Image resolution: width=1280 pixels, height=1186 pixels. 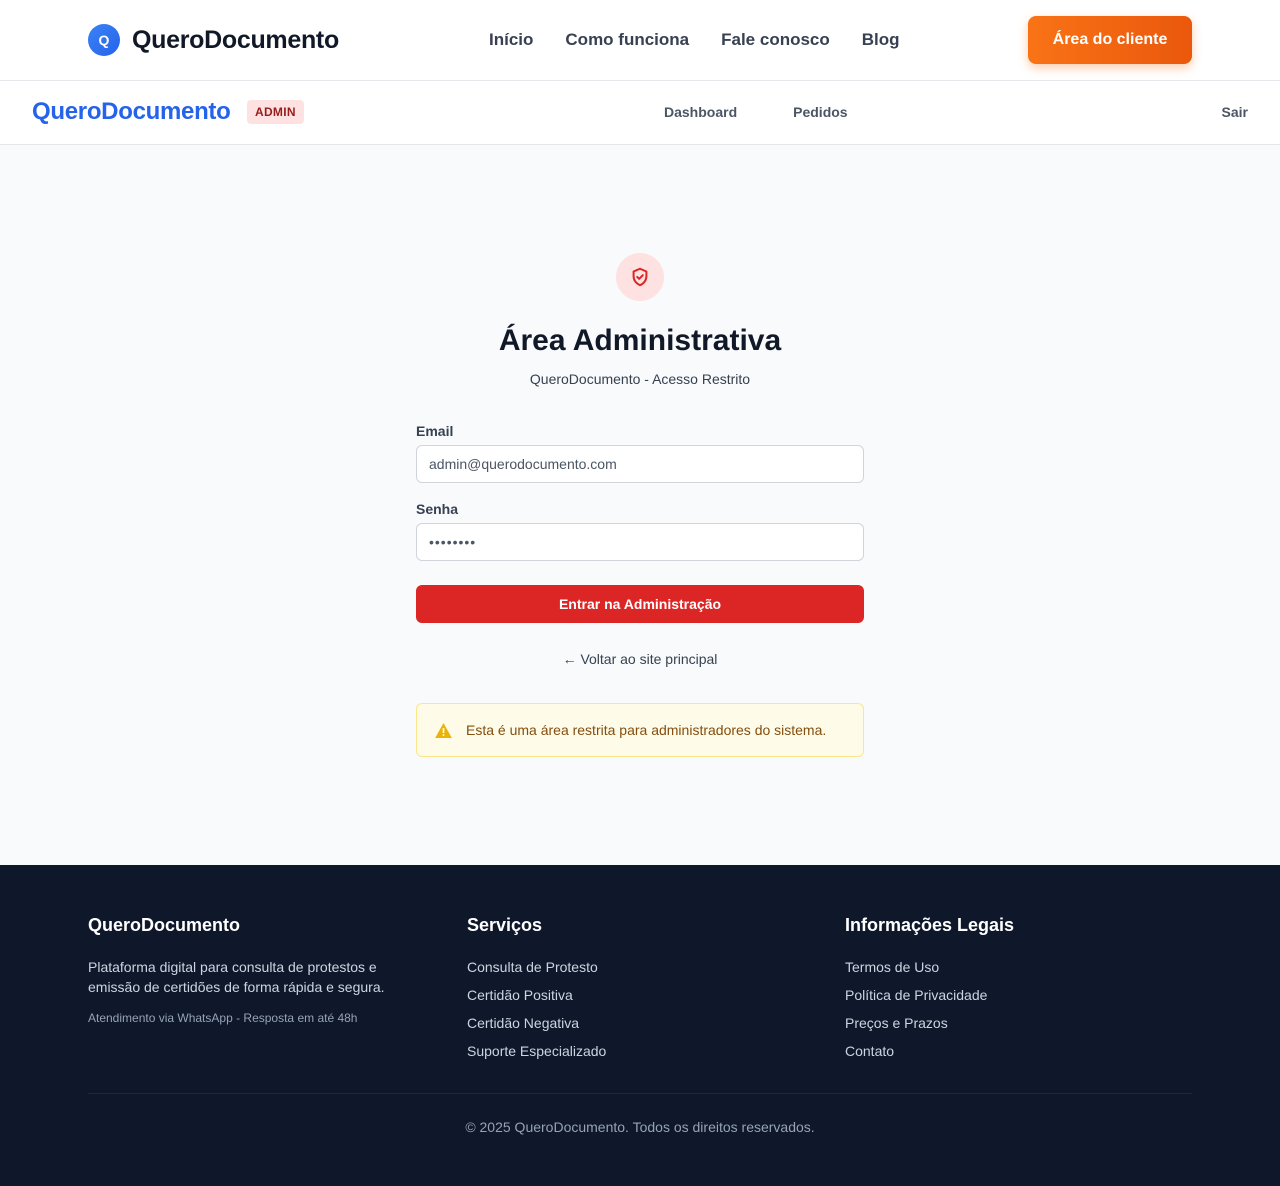 What do you see at coordinates (505, 925) in the screenshot?
I see `footer-services-title: Serviços` at bounding box center [505, 925].